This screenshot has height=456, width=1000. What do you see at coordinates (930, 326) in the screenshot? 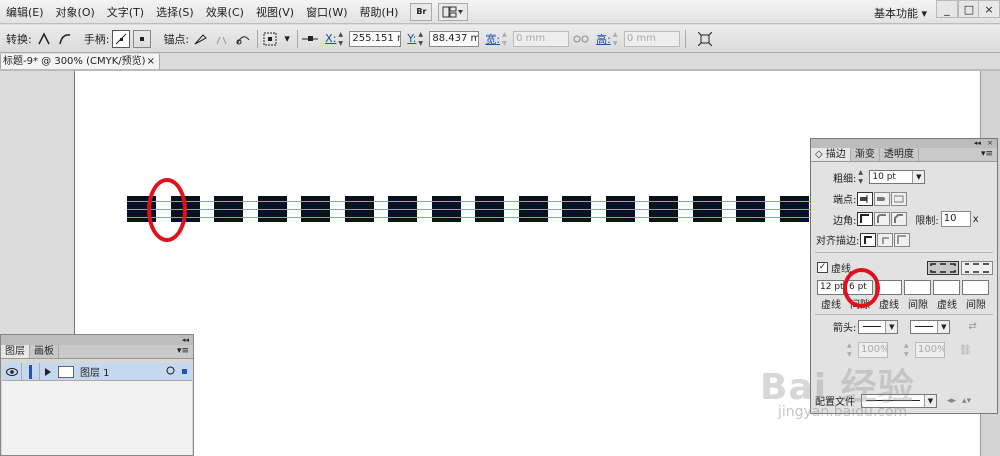
I see `end-arrowhead-dropdown: ▼` at bounding box center [930, 326].